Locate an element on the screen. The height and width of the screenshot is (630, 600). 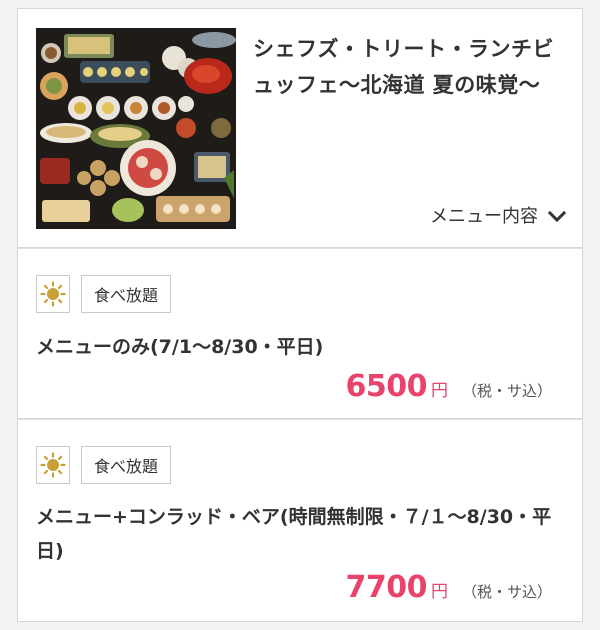
plan-name: メニューのみ(7/1〜8/30・平日) is located at coordinates (180, 347).